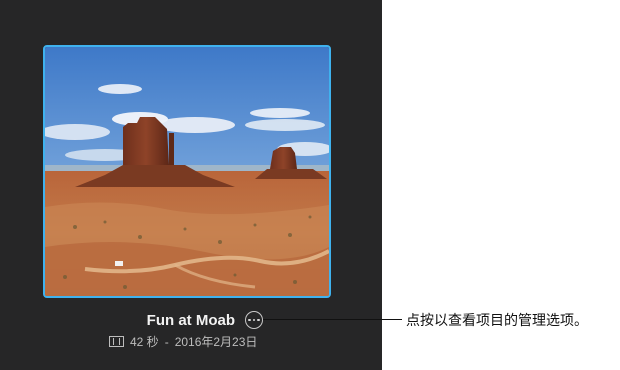 The image size is (620, 370). Describe the element at coordinates (497, 320) in the screenshot. I see `callout-text: 点按以查看项目的管理选项。` at that location.